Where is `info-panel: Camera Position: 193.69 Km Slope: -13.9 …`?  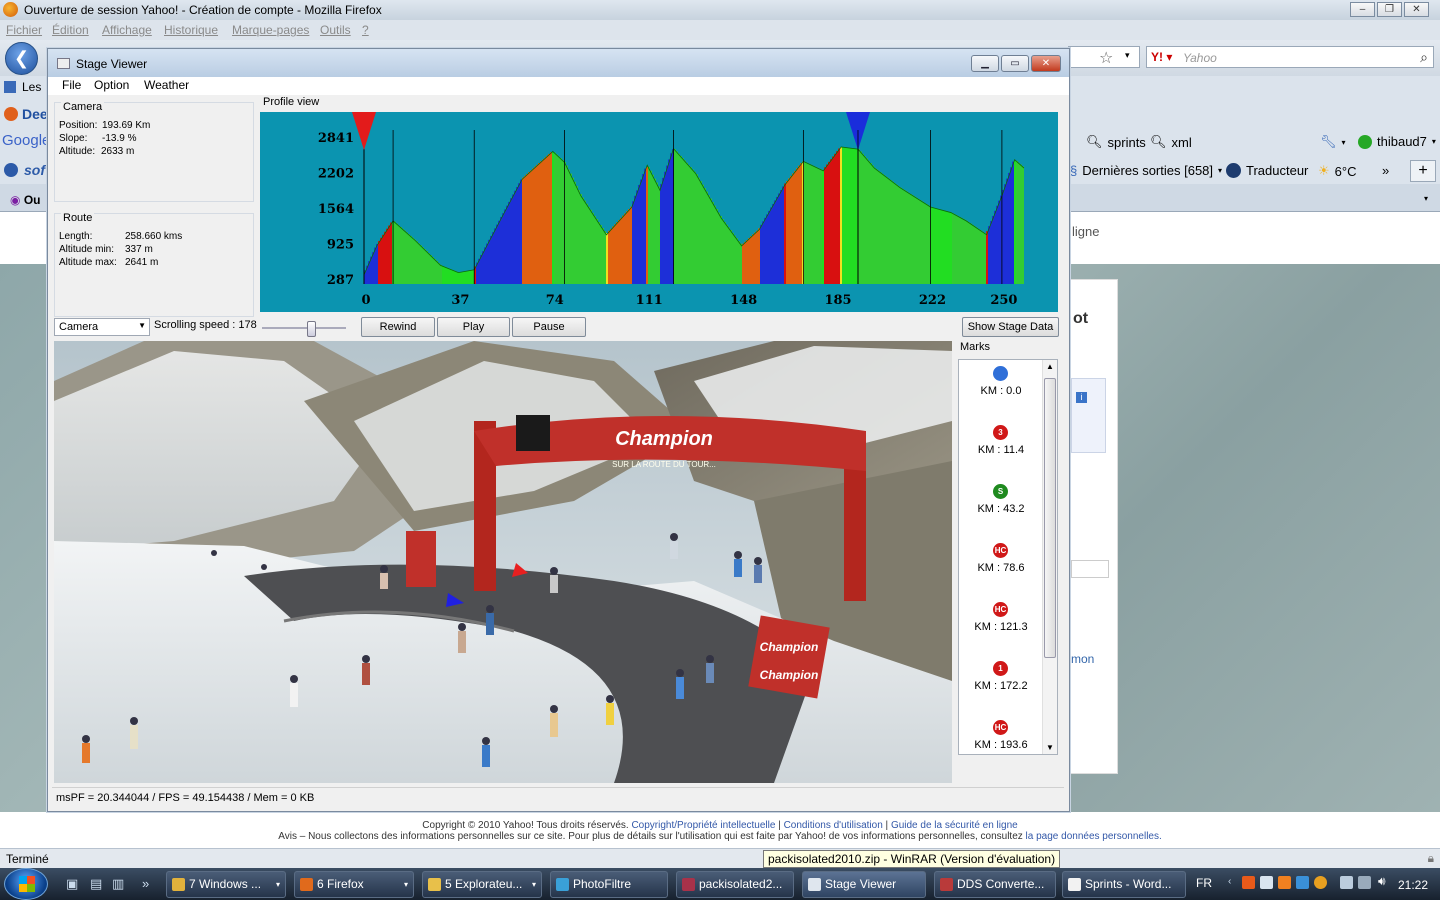 info-panel: Camera Position: 193.69 Km Slope: -13.9 … is located at coordinates (155, 206).